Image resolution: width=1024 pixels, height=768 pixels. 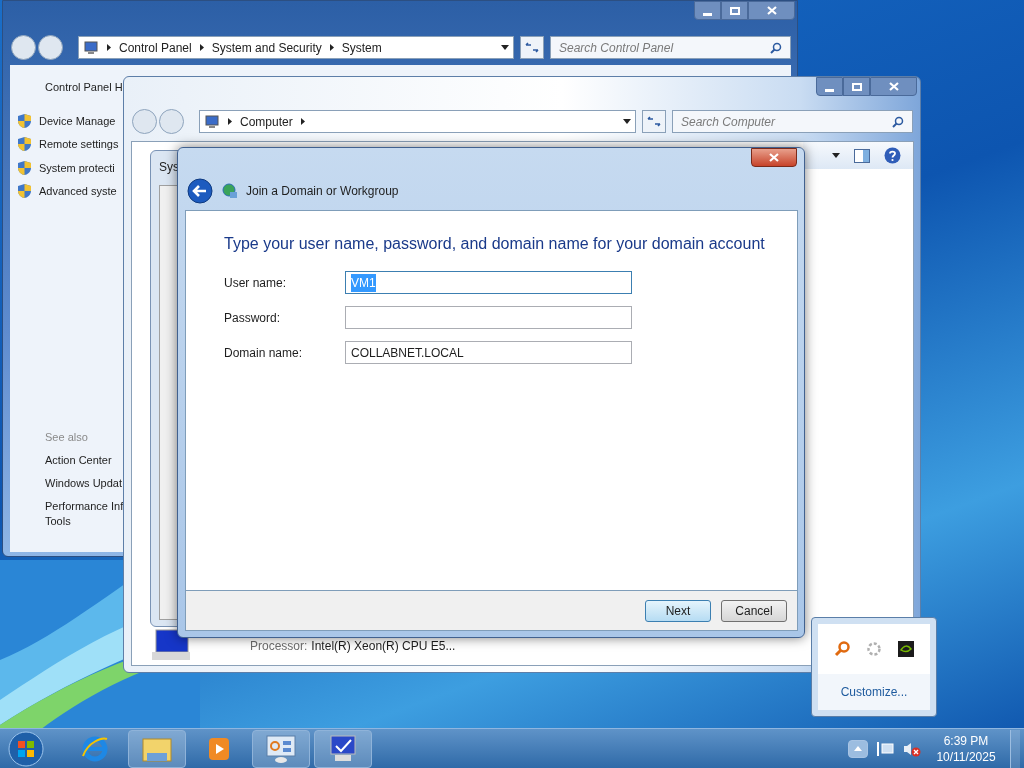 I want to click on breadcrumb-item: System, so click(x=361, y=47).